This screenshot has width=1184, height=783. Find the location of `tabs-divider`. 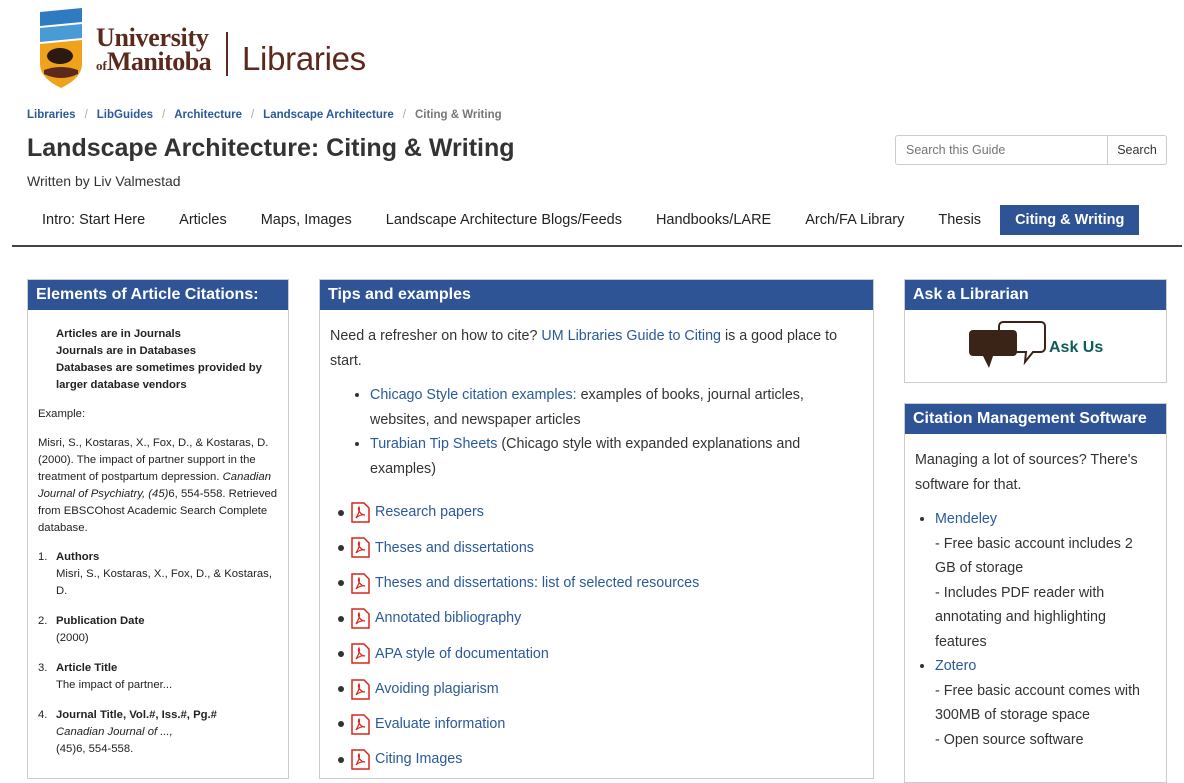

tabs-divider is located at coordinates (597, 246).